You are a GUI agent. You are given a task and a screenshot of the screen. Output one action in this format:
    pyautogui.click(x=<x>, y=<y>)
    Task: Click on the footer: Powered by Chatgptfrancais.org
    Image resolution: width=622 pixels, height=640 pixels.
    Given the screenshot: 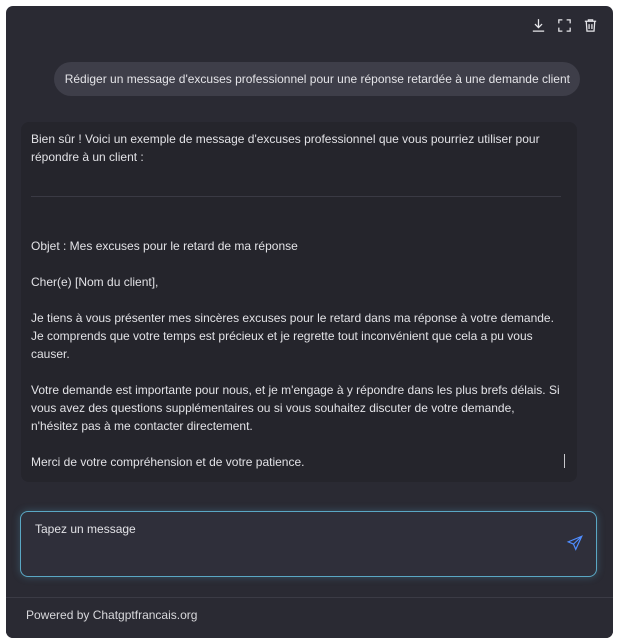 What is the action you would take?
    pyautogui.click(x=309, y=617)
    